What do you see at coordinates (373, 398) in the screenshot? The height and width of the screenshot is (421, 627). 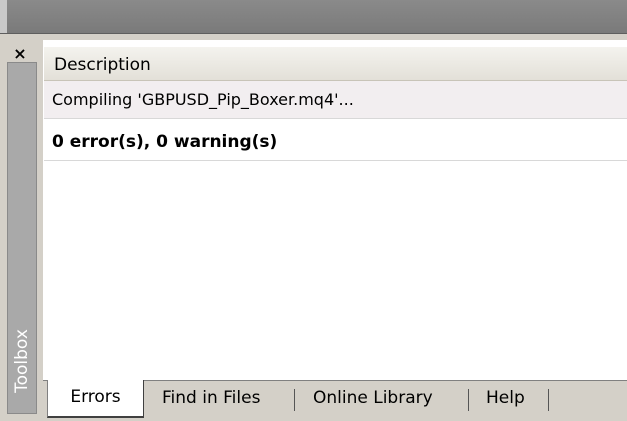 I see `tab-online-library: Online Library` at bounding box center [373, 398].